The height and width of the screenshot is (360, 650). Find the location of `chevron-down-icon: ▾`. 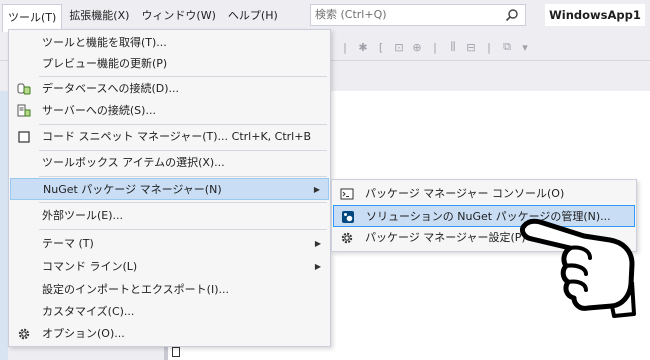

chevron-down-icon: ▾ is located at coordinates (525, 47).